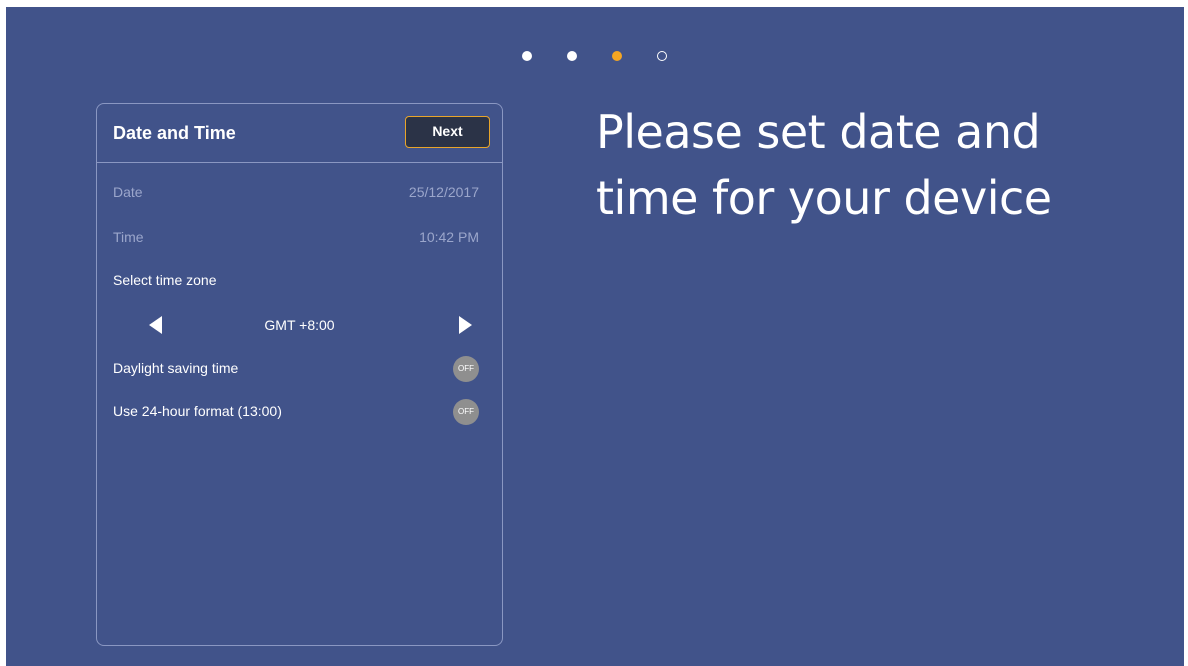  Describe the element at coordinates (602, 57) in the screenshot. I see `page-indicator` at that location.